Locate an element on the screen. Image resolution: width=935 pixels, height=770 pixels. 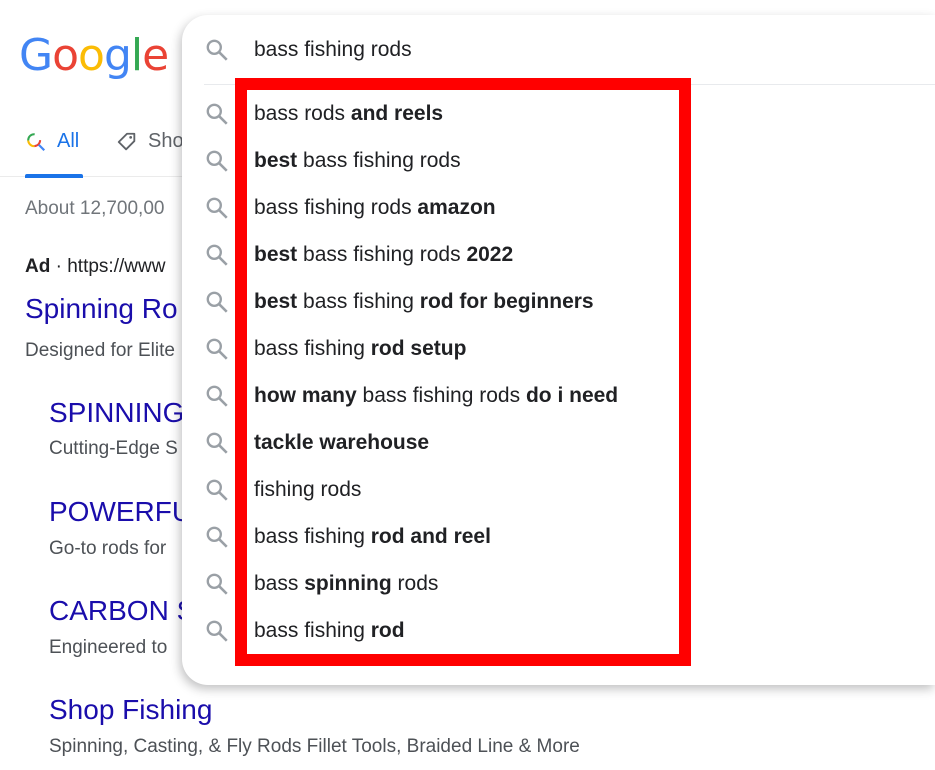
suggestion-text: bass fishing rod and reel is located at coordinates (372, 537).